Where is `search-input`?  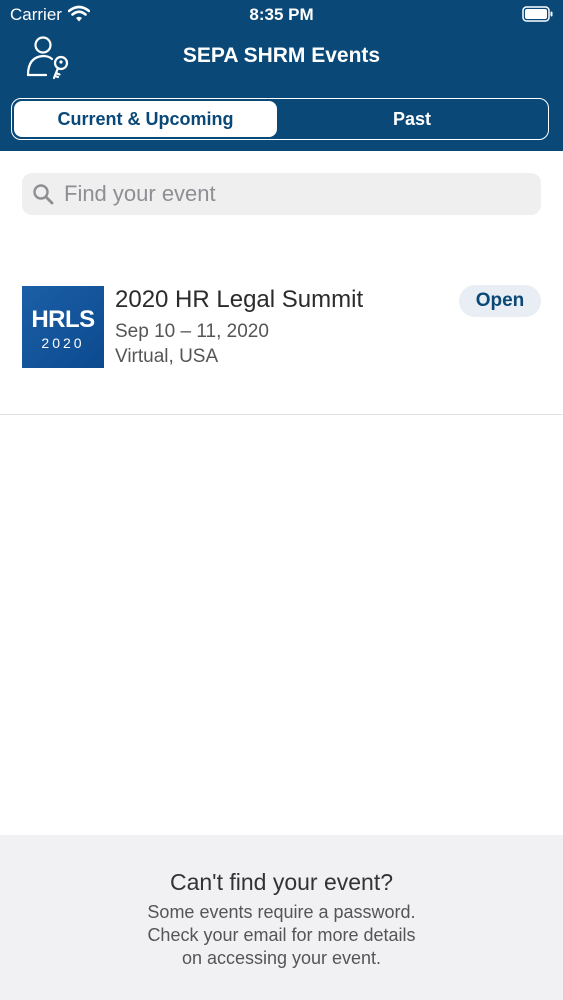 search-input is located at coordinates (294, 194).